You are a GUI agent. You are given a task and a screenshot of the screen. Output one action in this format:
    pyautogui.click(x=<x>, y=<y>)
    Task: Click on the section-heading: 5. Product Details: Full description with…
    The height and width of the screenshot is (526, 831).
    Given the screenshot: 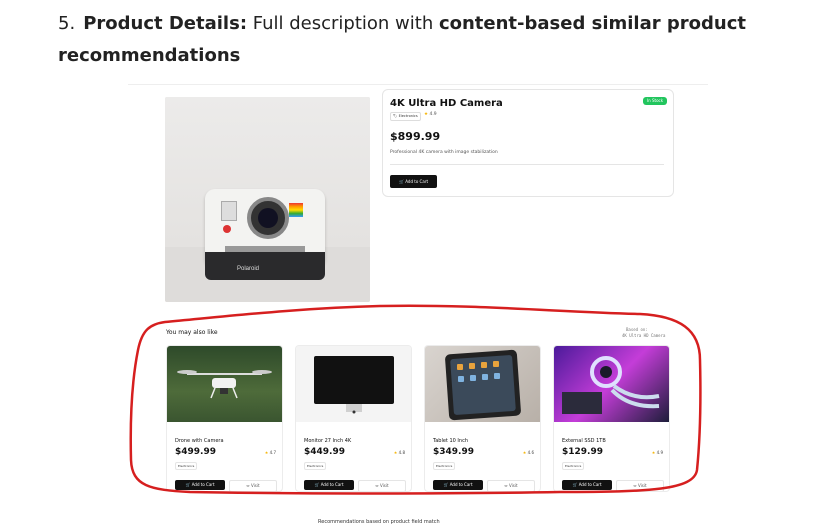 What is the action you would take?
    pyautogui.click(x=418, y=40)
    